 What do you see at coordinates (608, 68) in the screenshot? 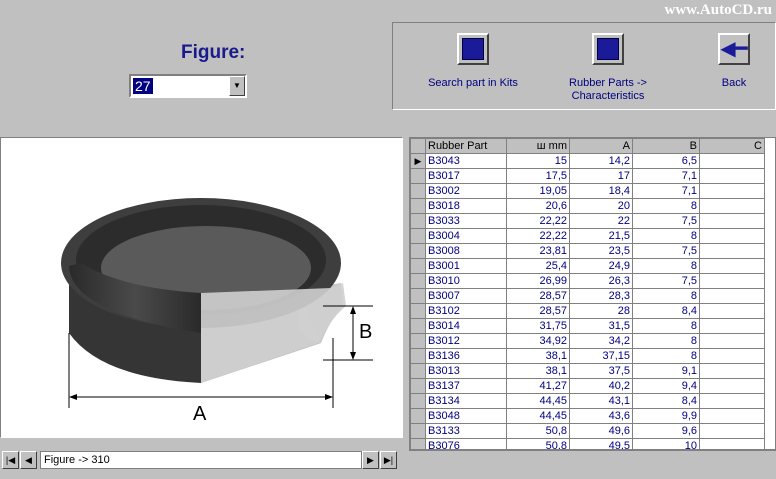
I see `rubber-characteristics-button: Rubber Parts -> Characteristics` at bounding box center [608, 68].